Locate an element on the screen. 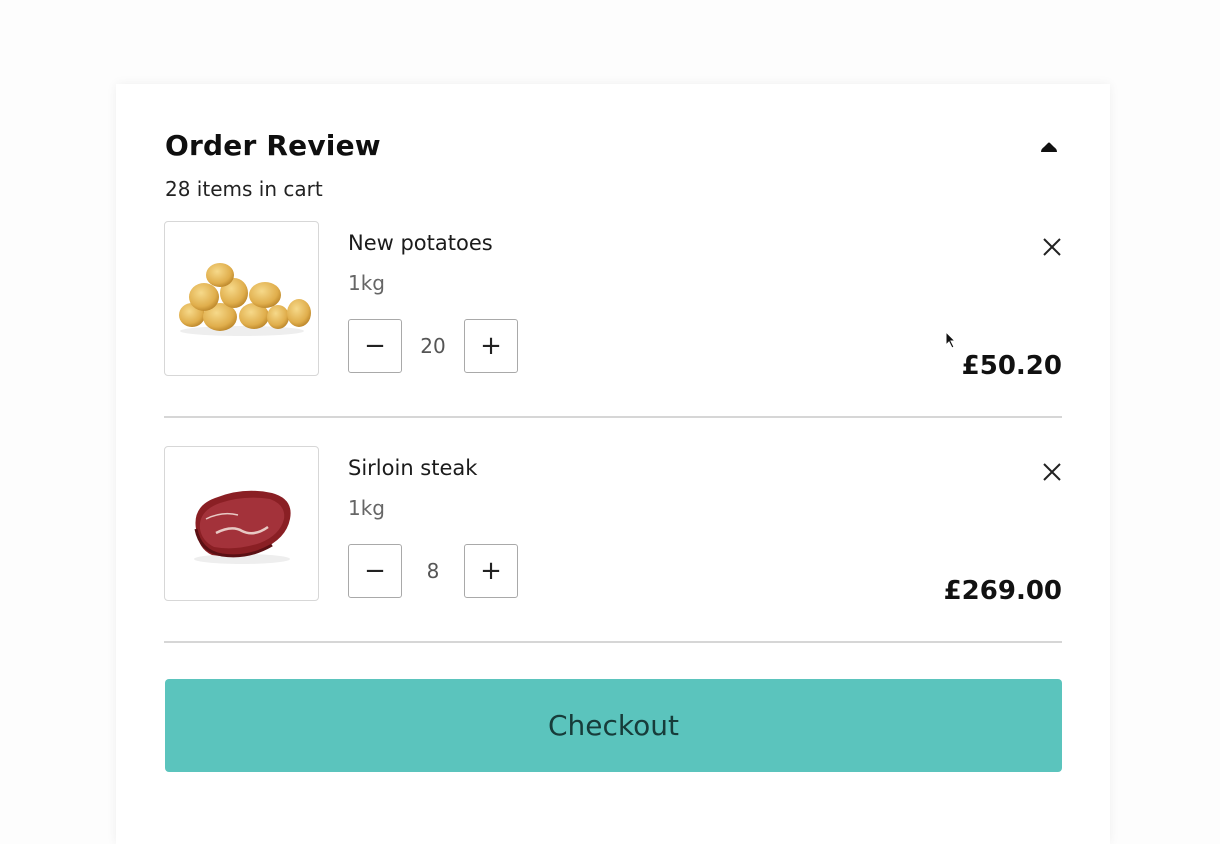  item-price: £269.00 is located at coordinates (1002, 591).